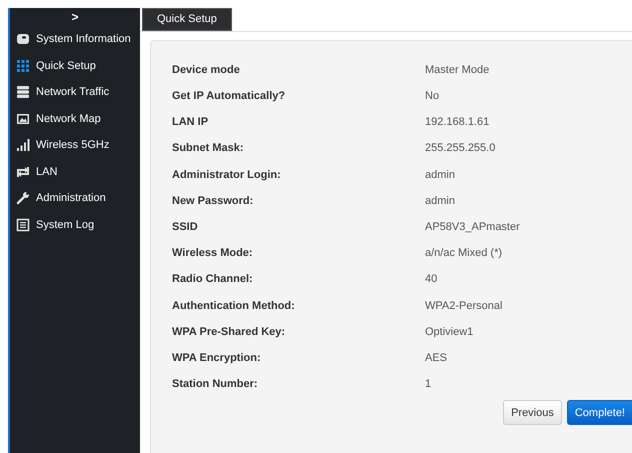 The width and height of the screenshot is (632, 453). I want to click on field-label: New Password:, so click(213, 201).